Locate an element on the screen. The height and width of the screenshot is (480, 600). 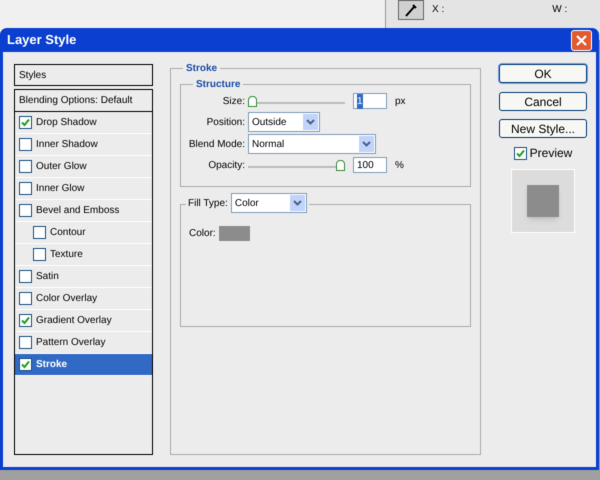
list-item: Gradient Overlay is located at coordinates (83, 321).